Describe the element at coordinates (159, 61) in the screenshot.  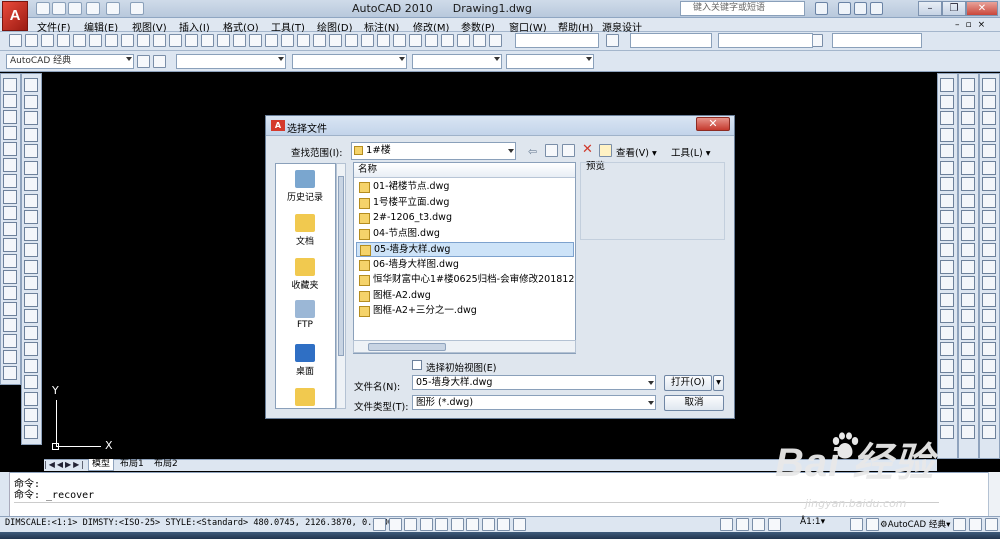
I see `customize-icon` at that location.